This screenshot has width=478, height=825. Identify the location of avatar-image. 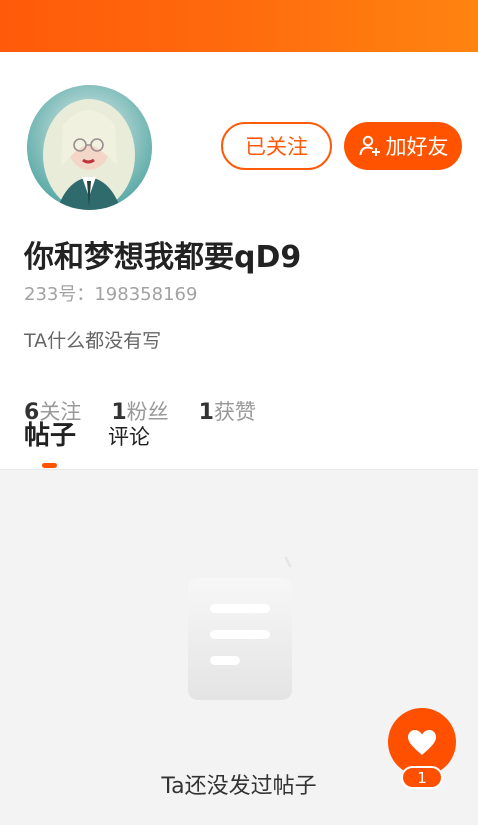
(89, 147).